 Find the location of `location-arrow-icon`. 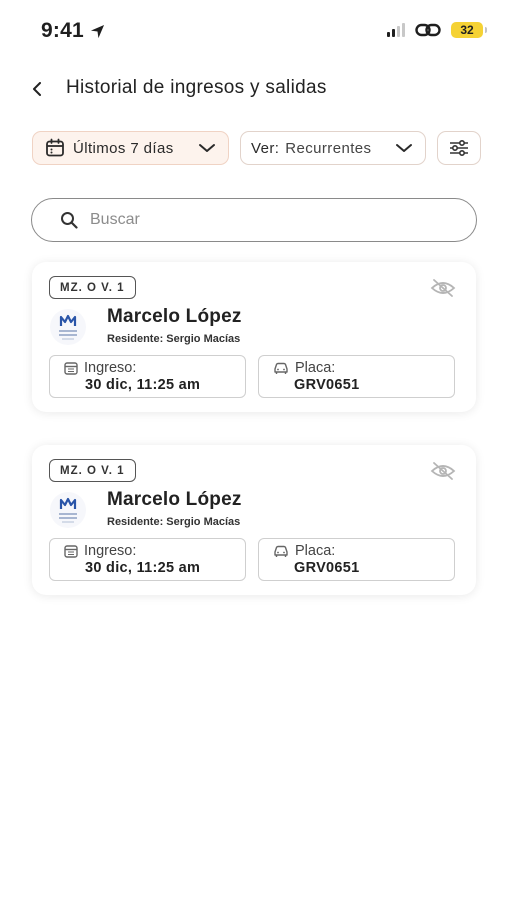

location-arrow-icon is located at coordinates (97, 31).